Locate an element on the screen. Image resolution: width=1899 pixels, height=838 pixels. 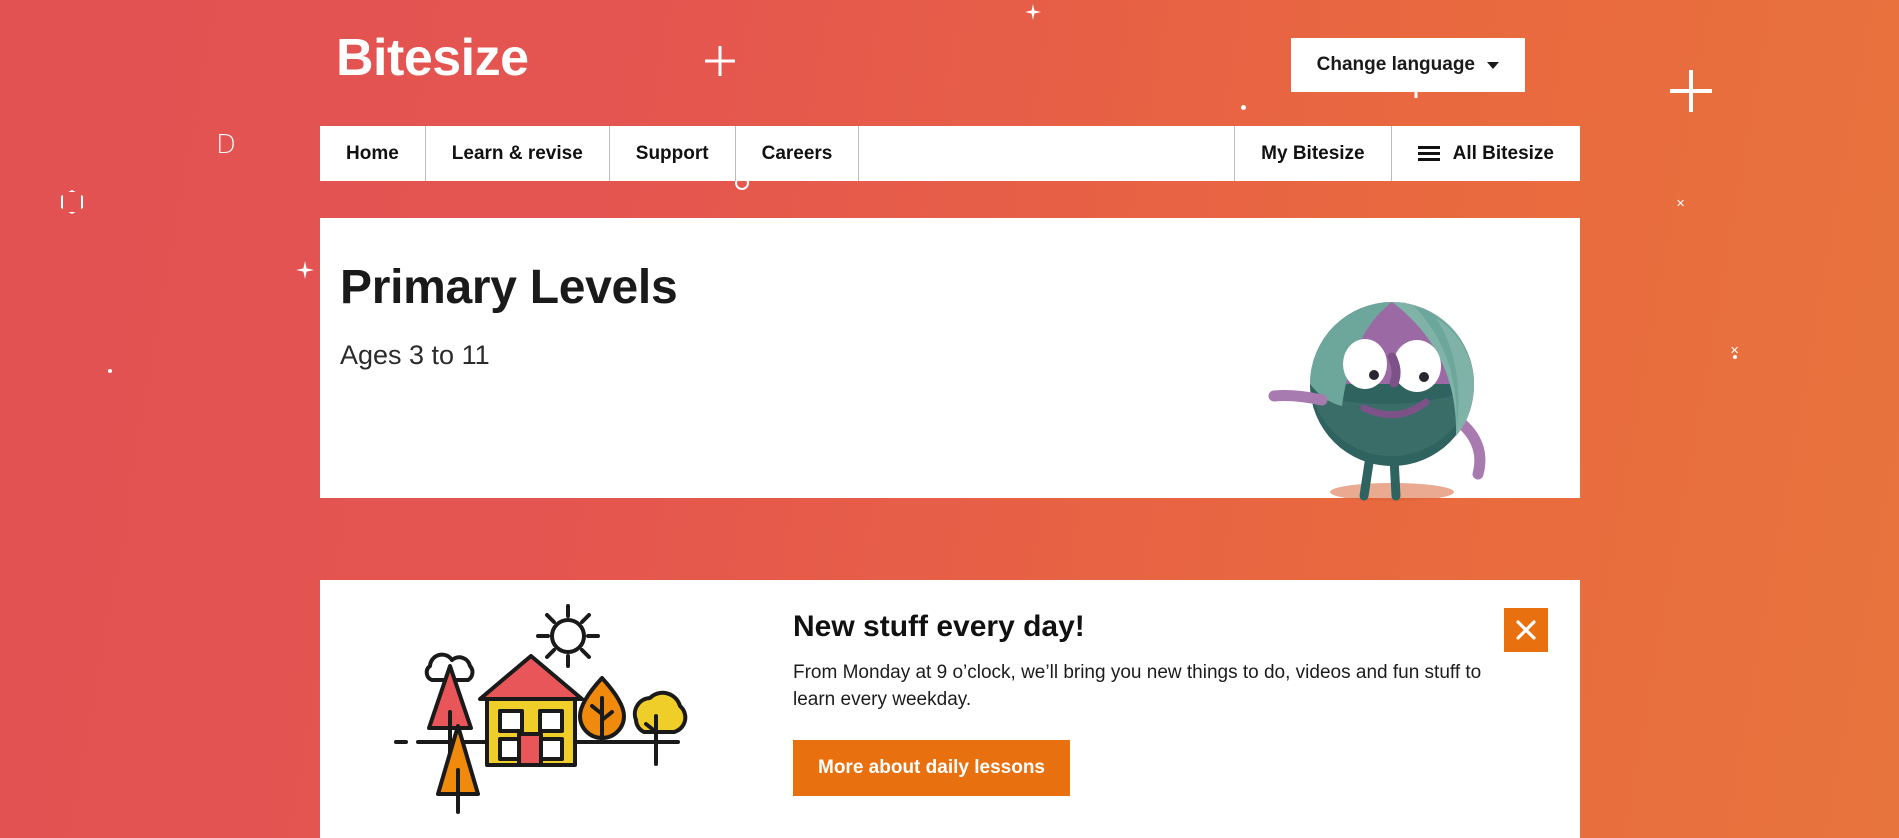
change-language-label: Change language is located at coordinates (1395, 64).